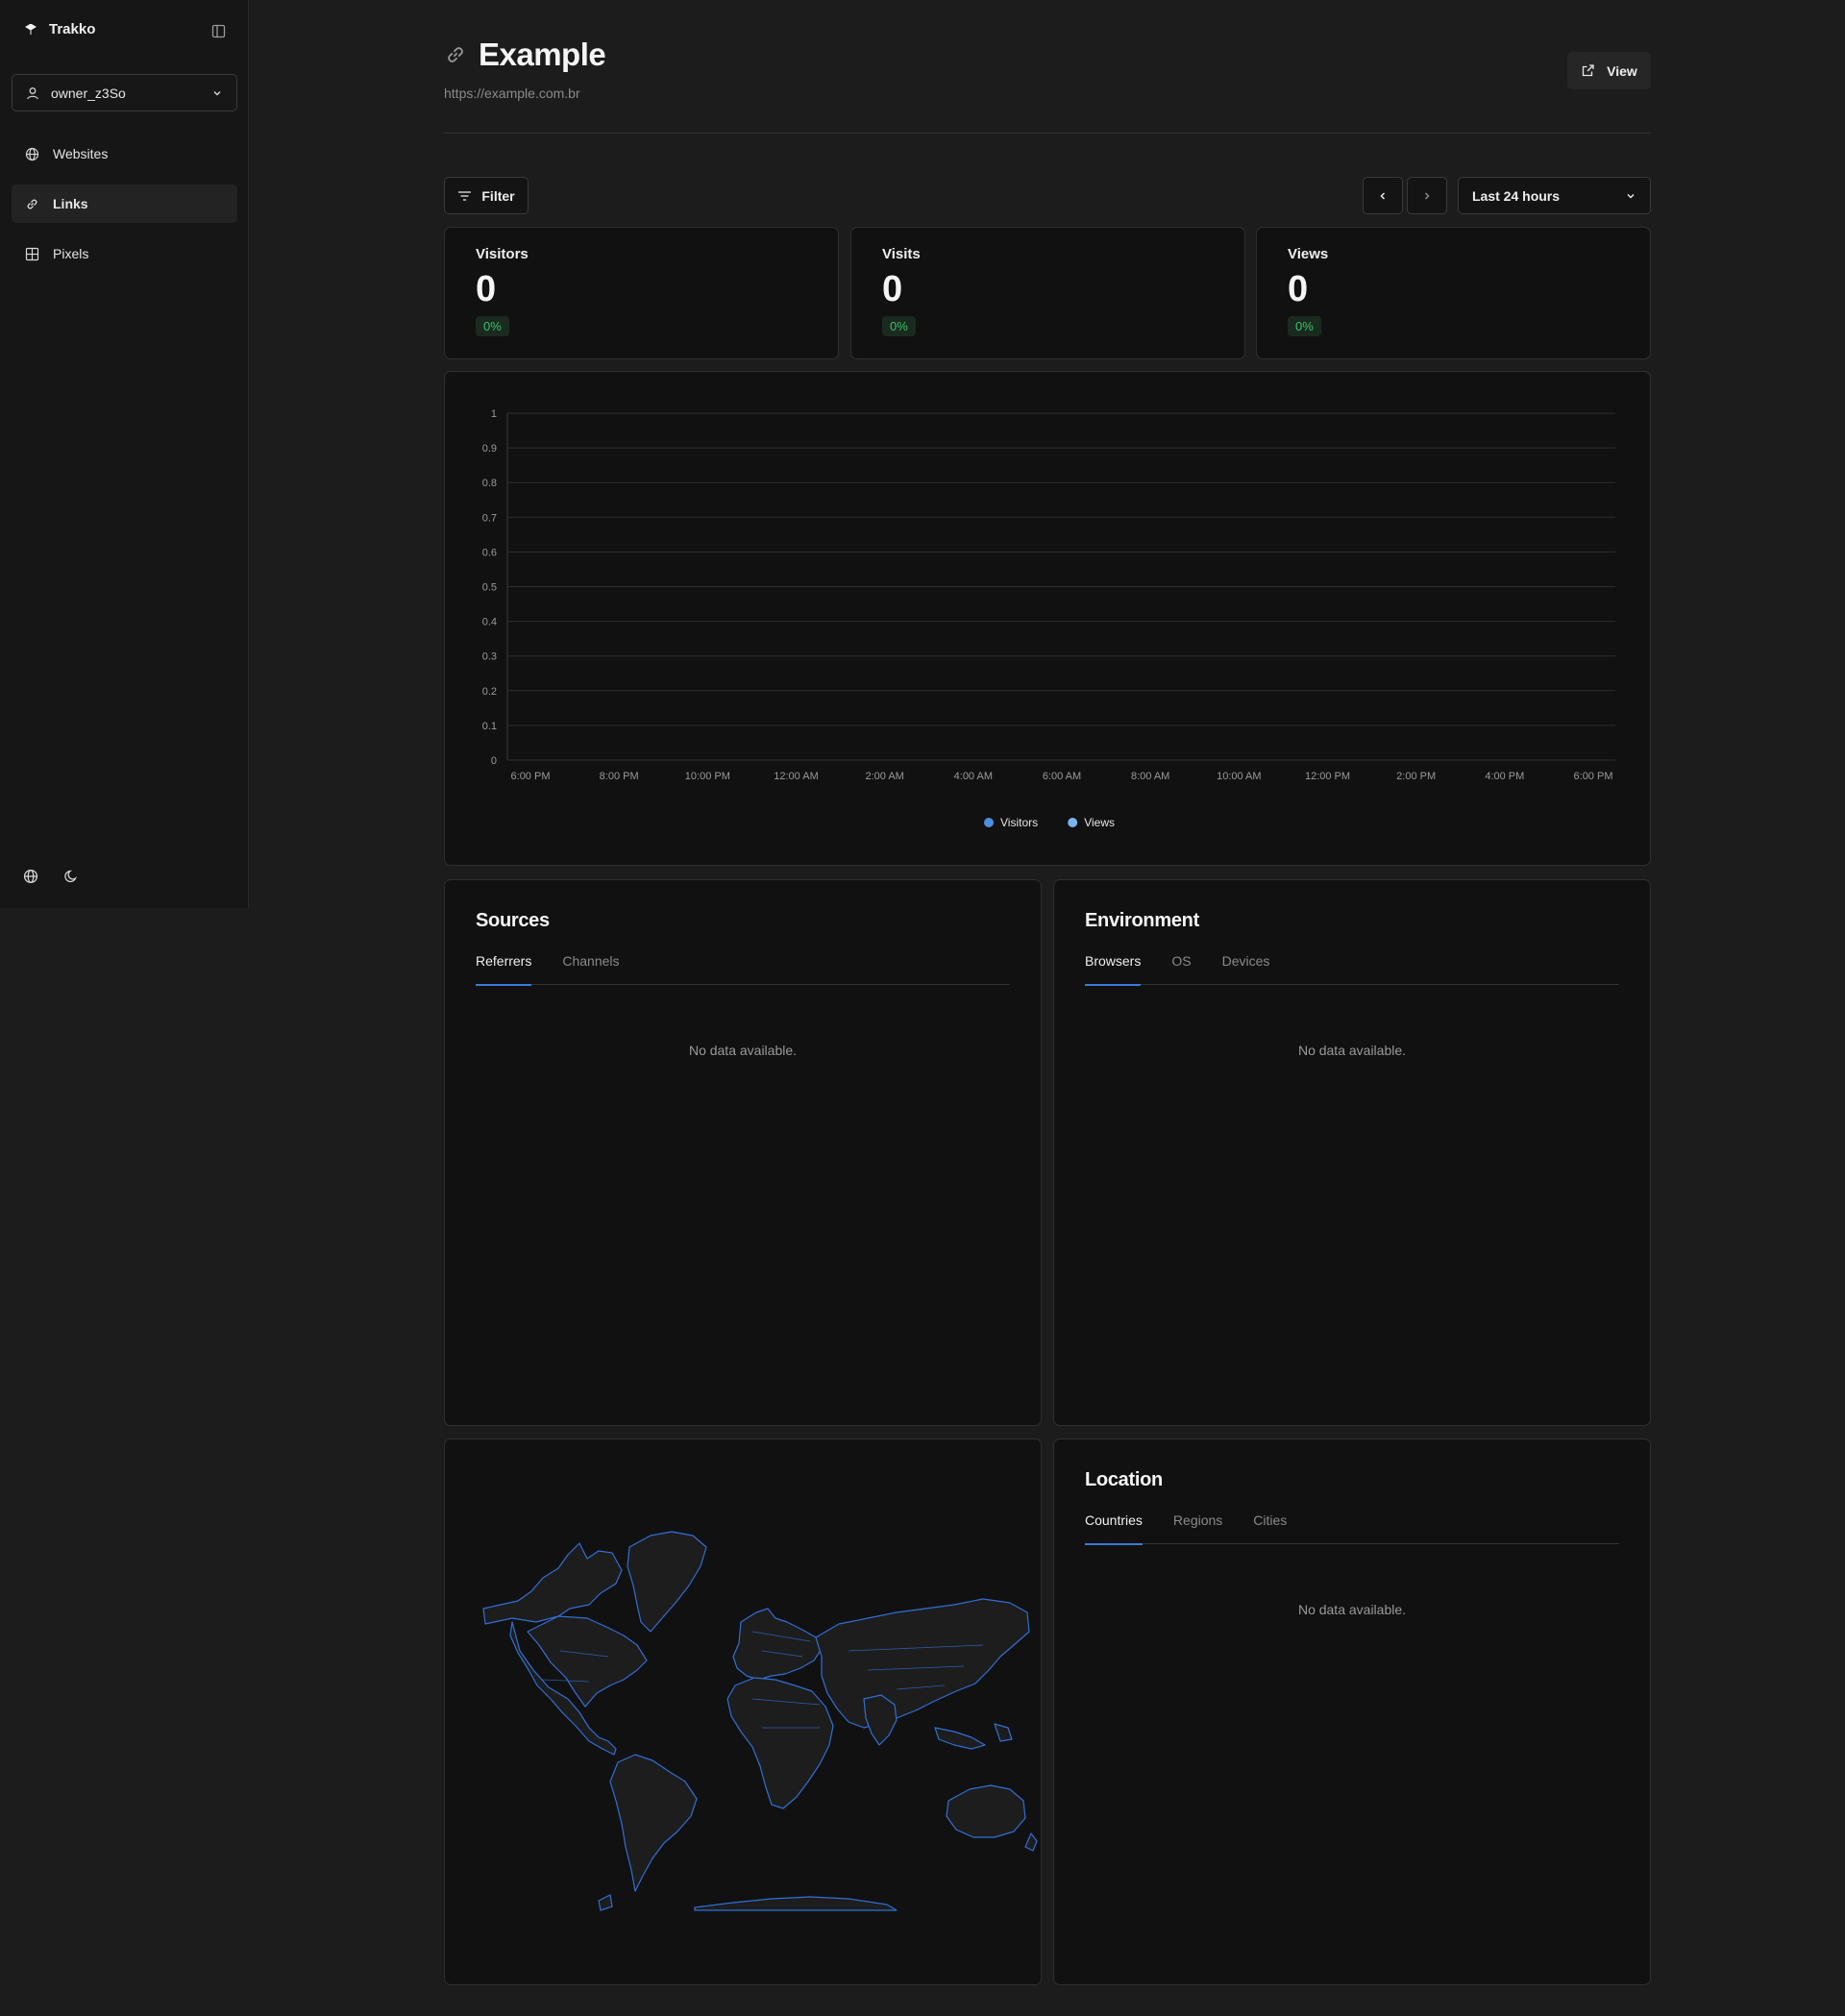  Describe the element at coordinates (1589, 70) in the screenshot. I see `external-link-icon` at that location.